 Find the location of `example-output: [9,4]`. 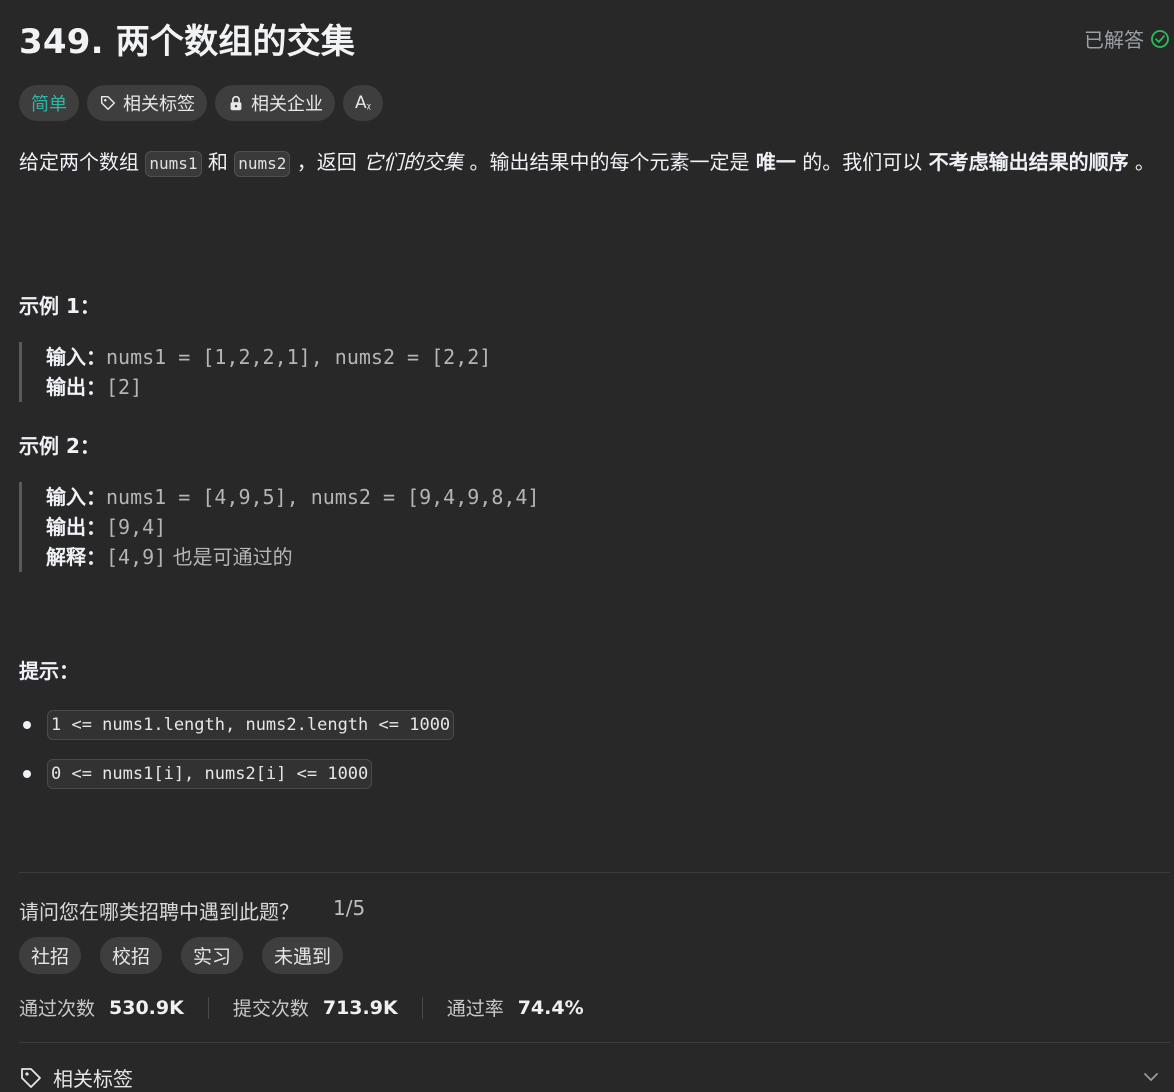

example-output: [9,4] is located at coordinates (136, 527).